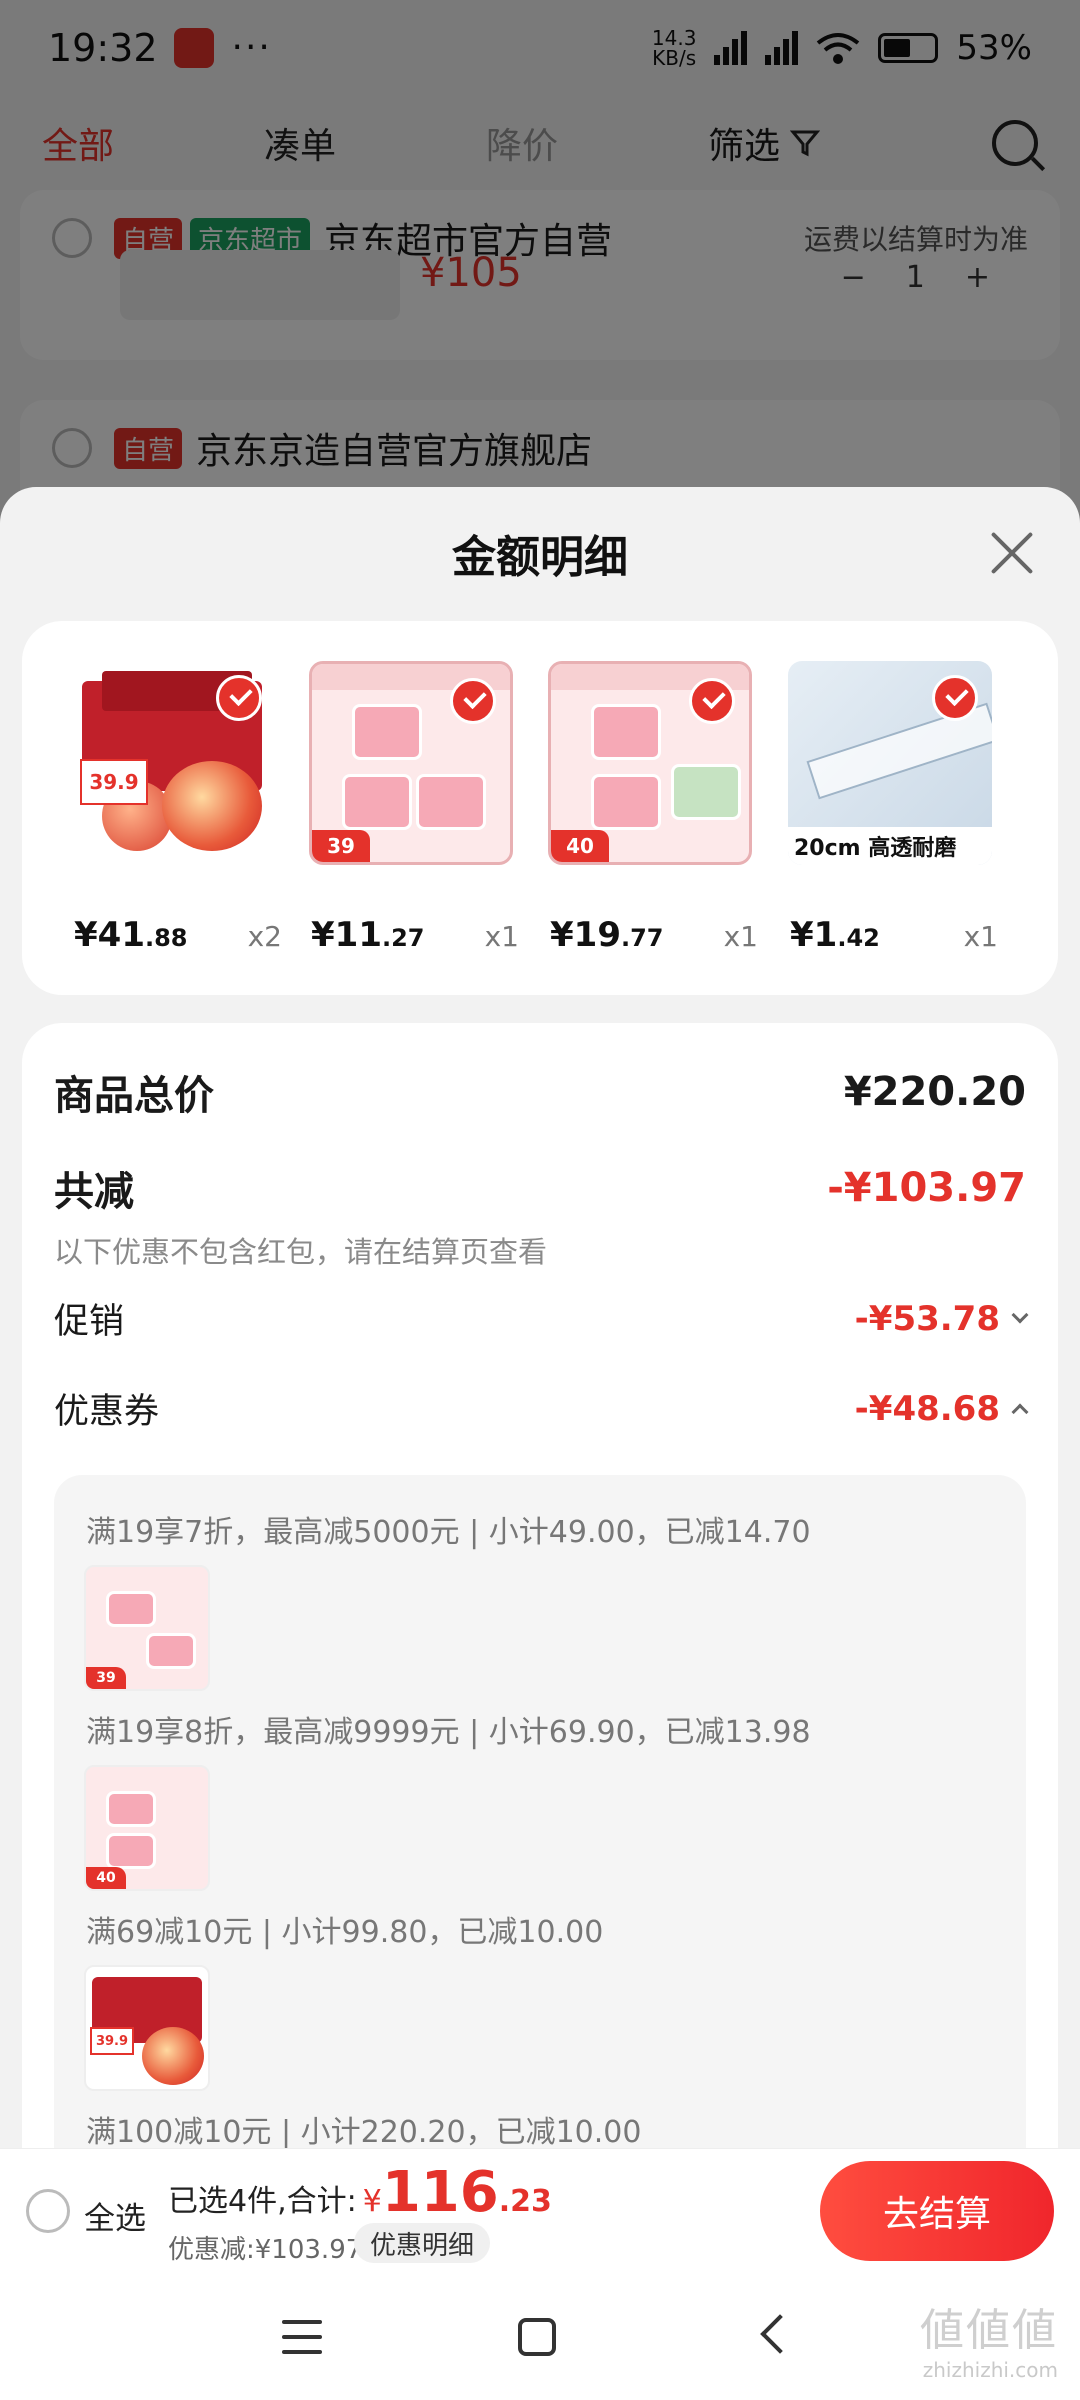 This screenshot has width=1080, height=2400. Describe the element at coordinates (360, 2192) in the screenshot. I see `order-total: 已选4件,合计: ¥ 116 .23` at that location.